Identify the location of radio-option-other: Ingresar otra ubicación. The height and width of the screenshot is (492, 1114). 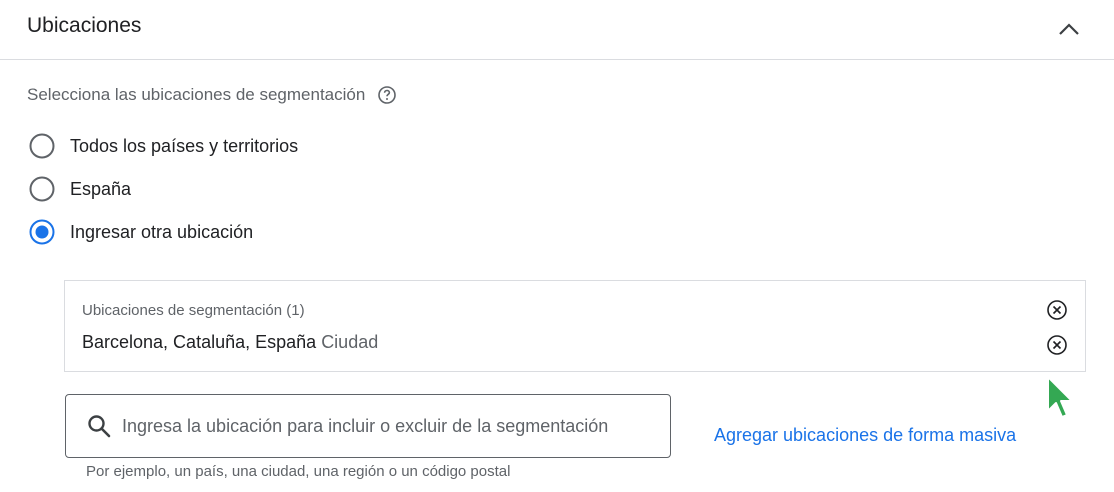
(140, 232).